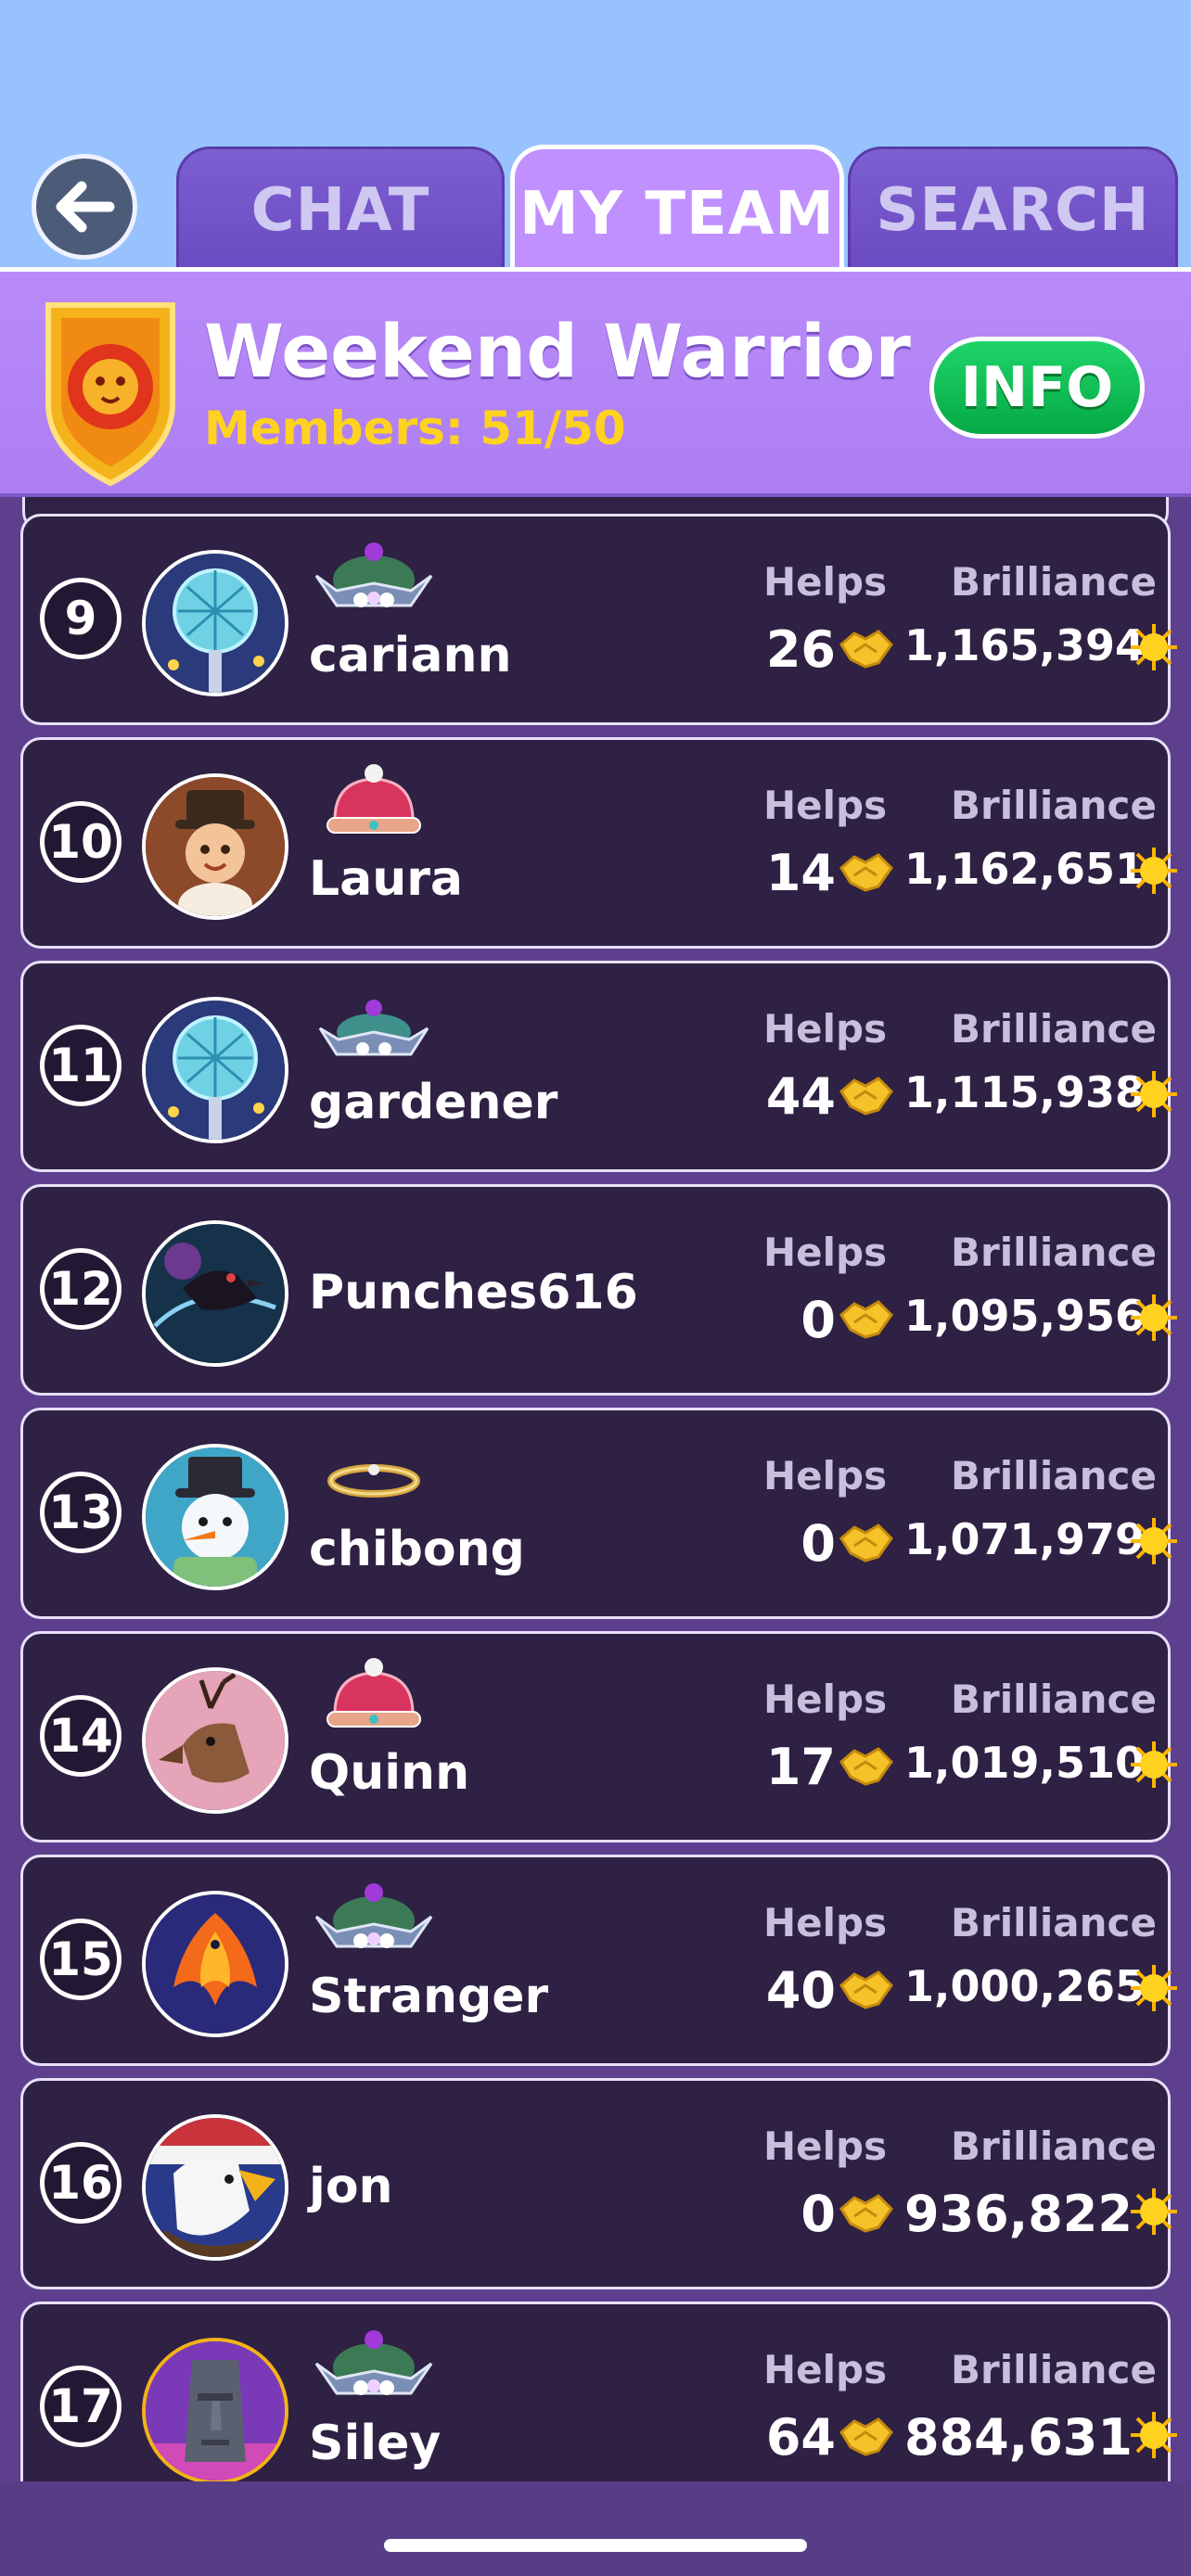  Describe the element at coordinates (373, 1028) in the screenshot. I see `teal-crown-icon` at that location.